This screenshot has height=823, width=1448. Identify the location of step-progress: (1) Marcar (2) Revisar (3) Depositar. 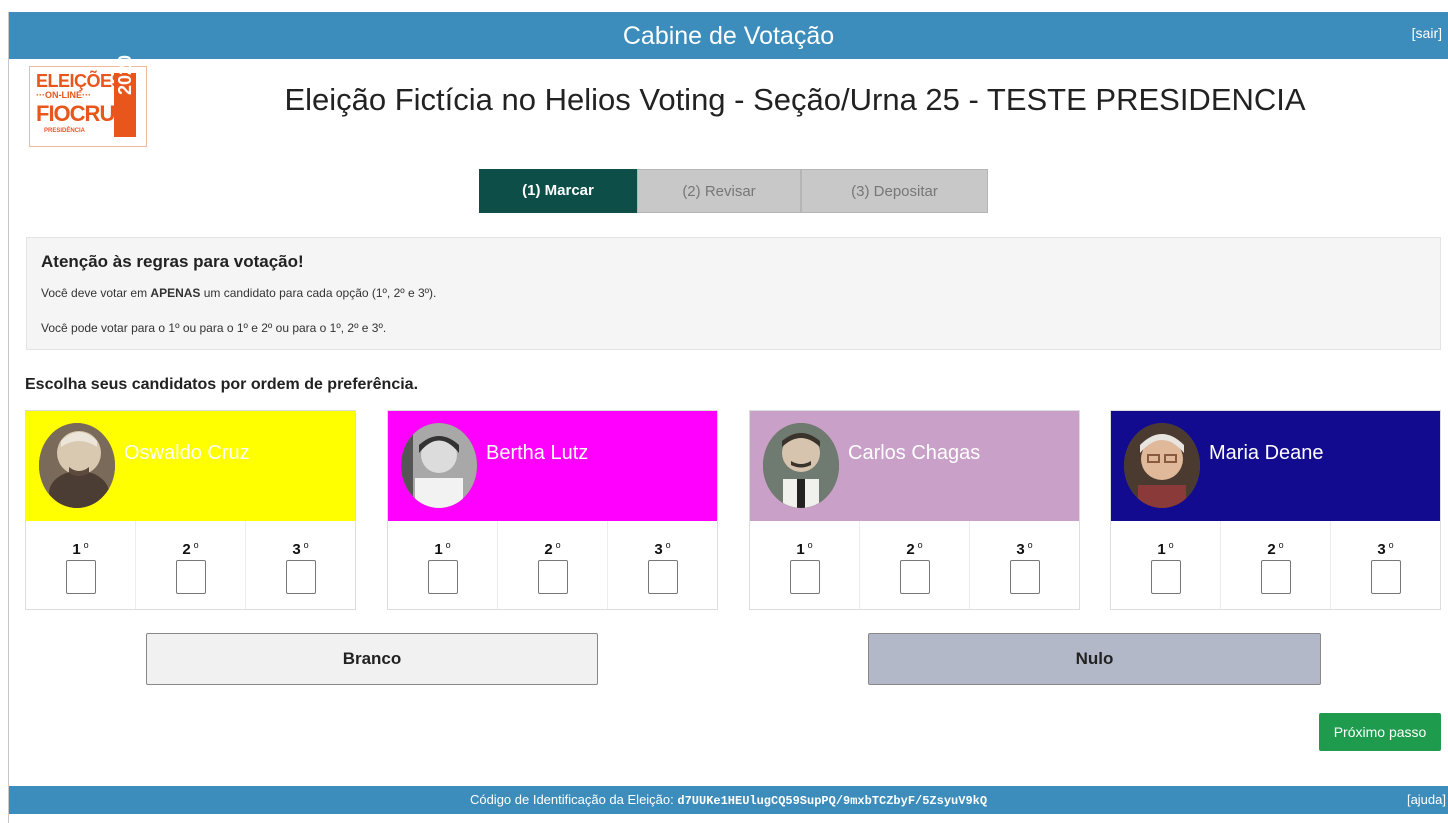
(733, 191).